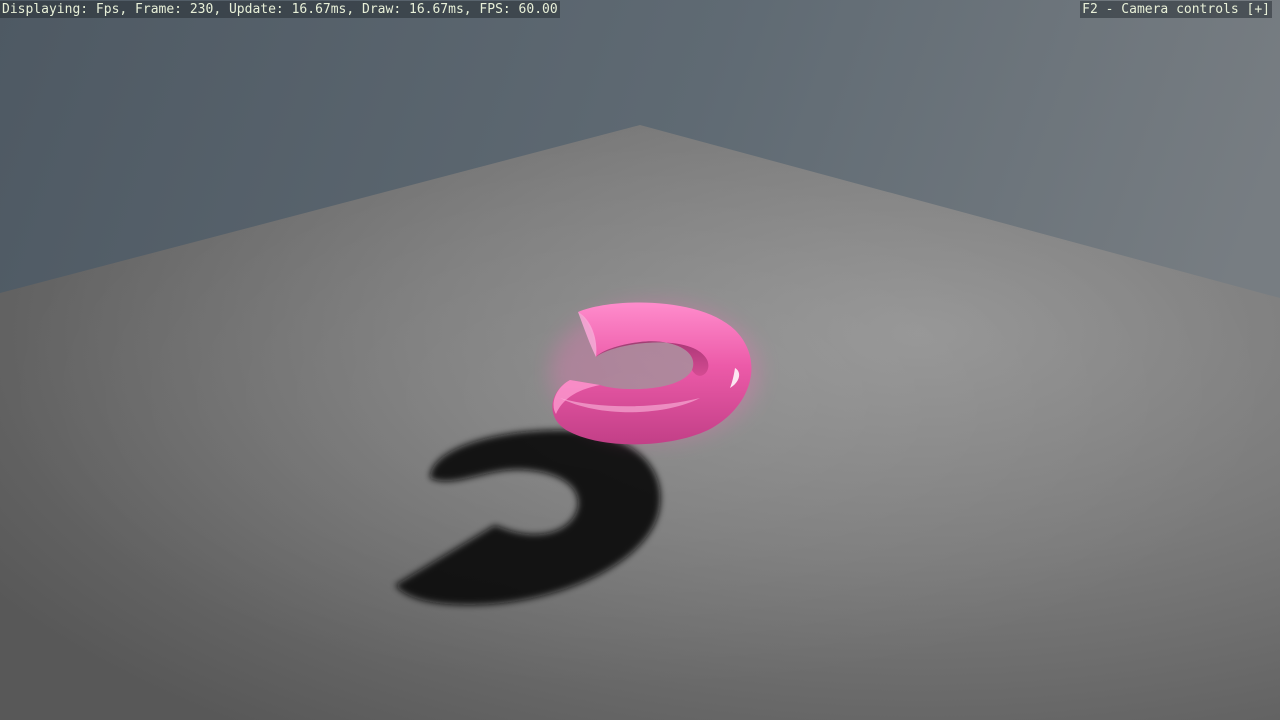 The image size is (1280, 720). Describe the element at coordinates (1176, 9) in the screenshot. I see `camera-controls-toggle: F2 - Camera controls [+]` at that location.